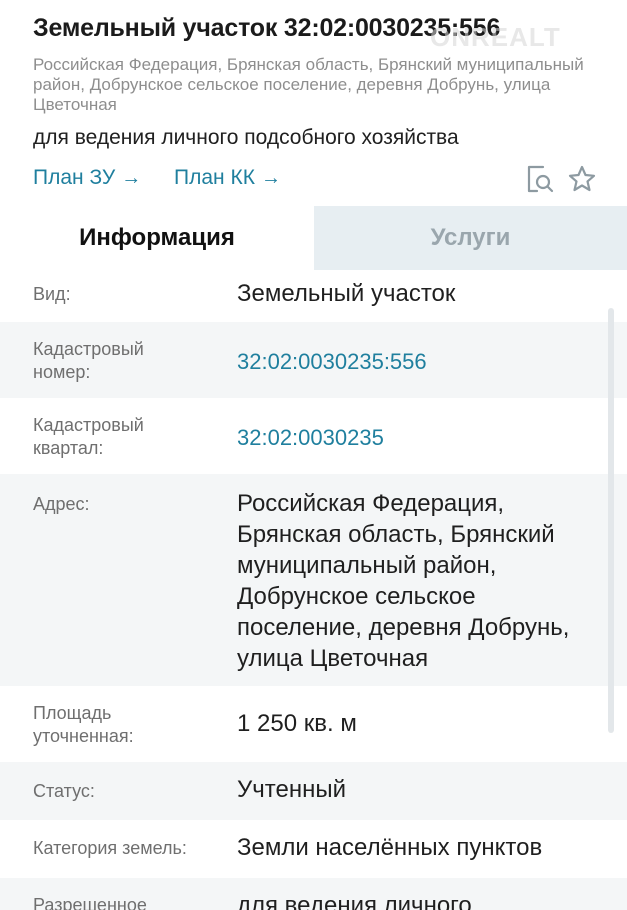  What do you see at coordinates (297, 723) in the screenshot?
I see `row-value: 1 250 кв. м` at bounding box center [297, 723].